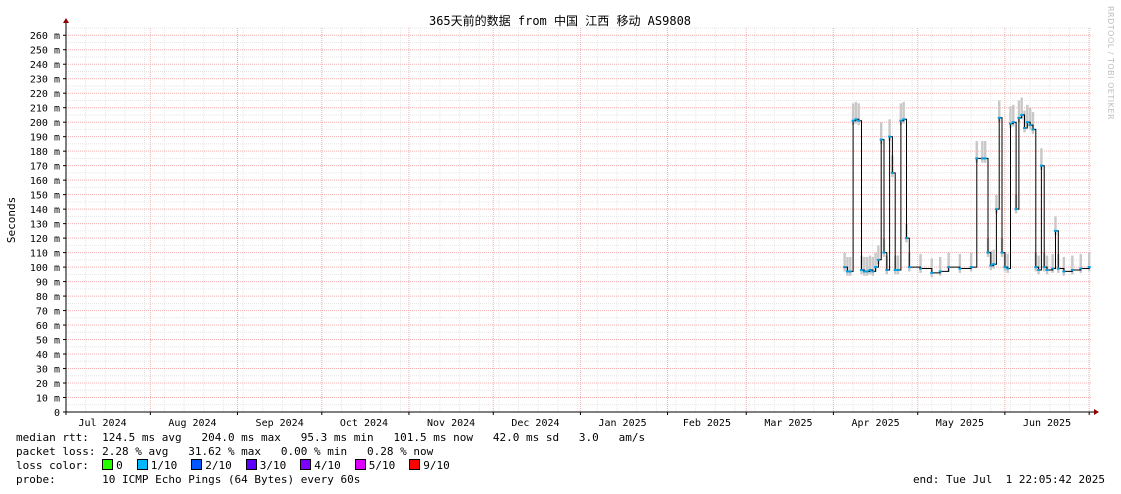 This screenshot has width=1121, height=494. Describe the element at coordinates (875, 423) in the screenshot. I see `x-tick-label: Apr 2025` at that location.